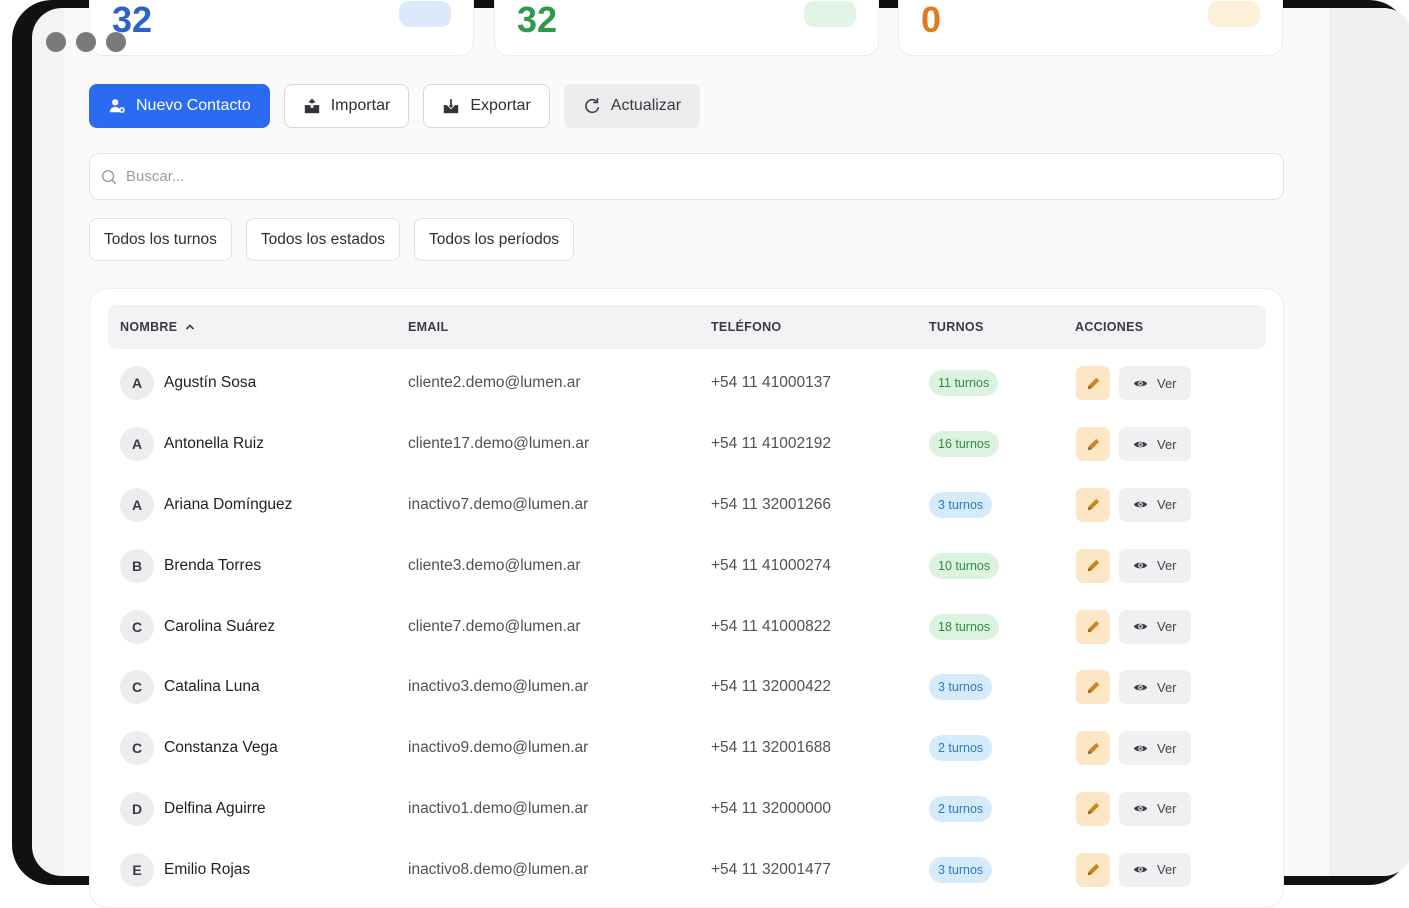  I want to click on scrollbar-track, so click(1369, 442).